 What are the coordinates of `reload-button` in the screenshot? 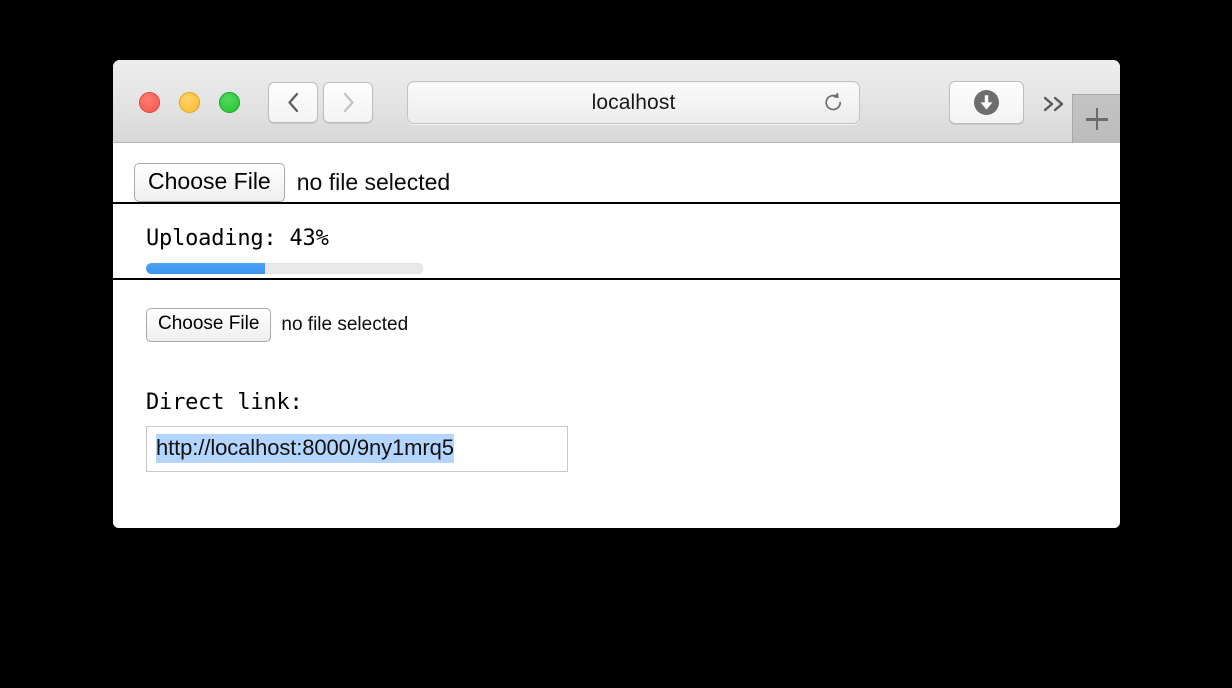 It's located at (833, 103).